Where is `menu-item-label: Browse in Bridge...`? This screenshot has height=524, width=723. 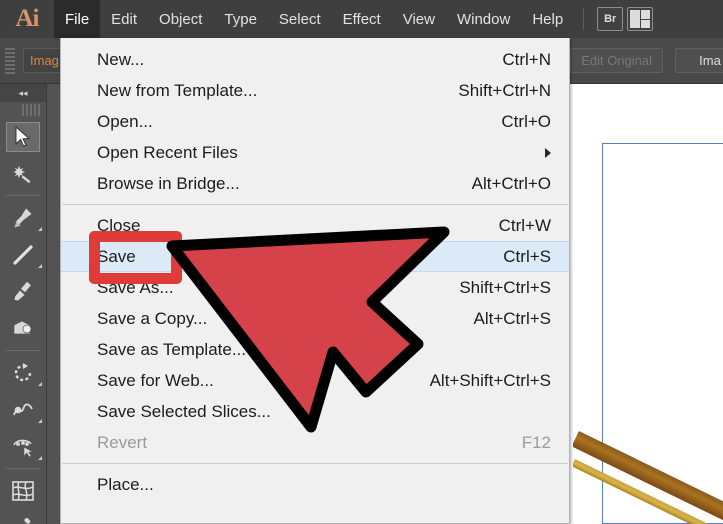
menu-item-label: Browse in Bridge... is located at coordinates (168, 183).